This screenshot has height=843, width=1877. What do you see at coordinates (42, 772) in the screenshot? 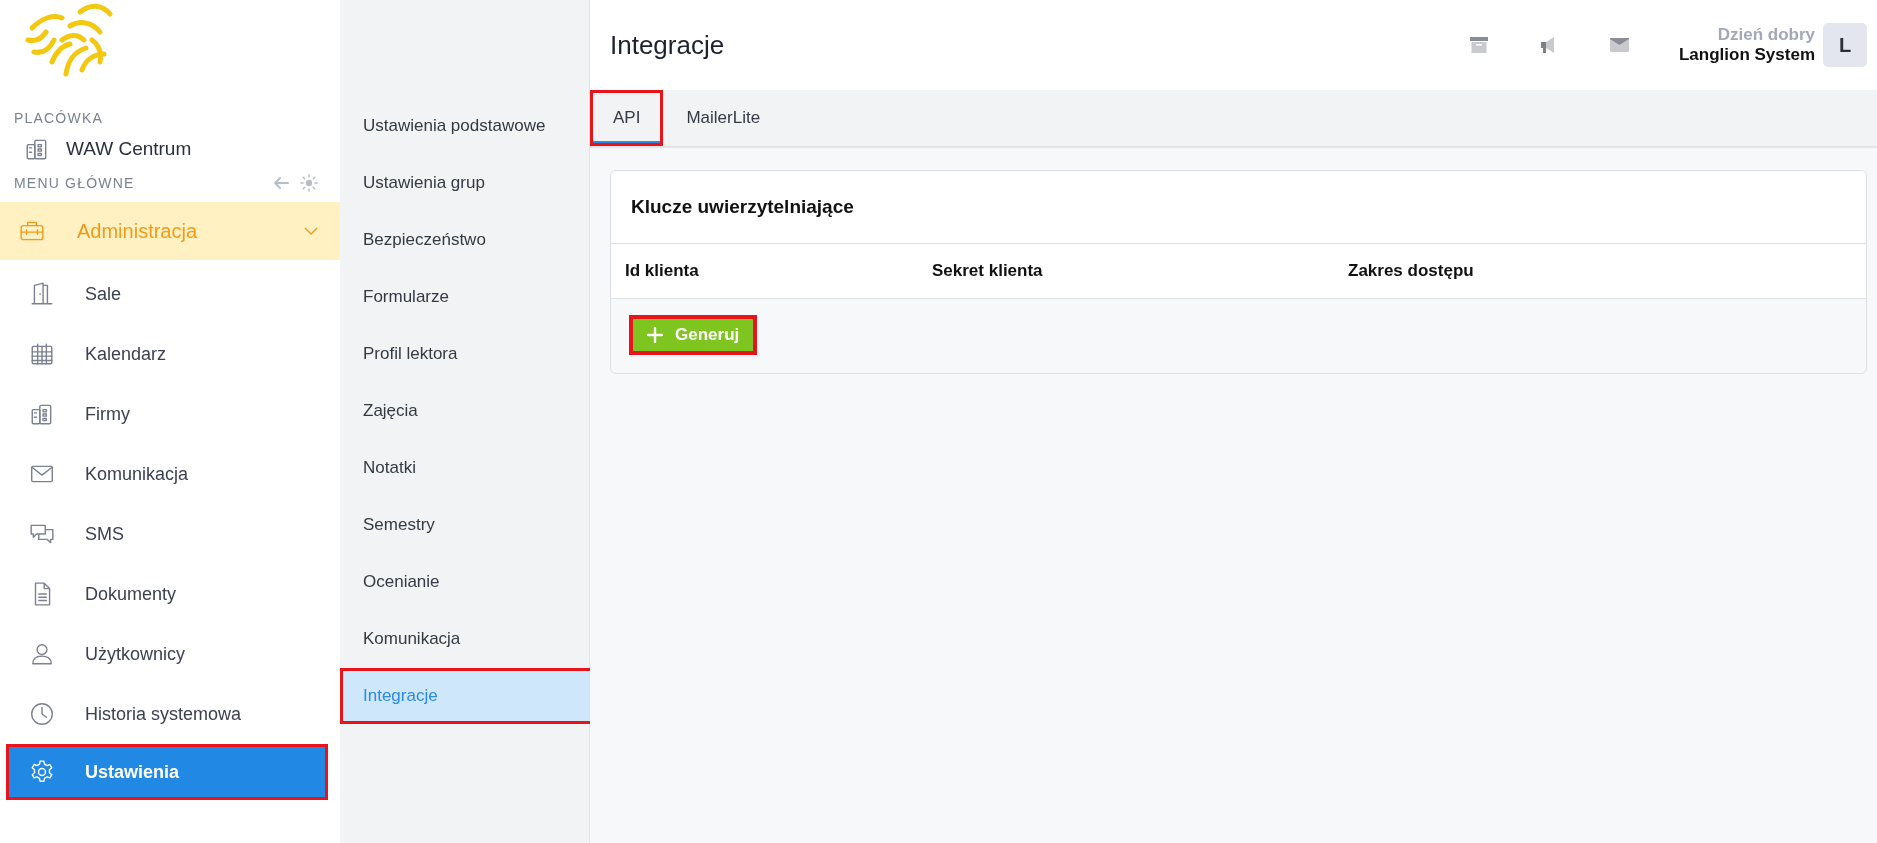
I see `gear-icon` at bounding box center [42, 772].